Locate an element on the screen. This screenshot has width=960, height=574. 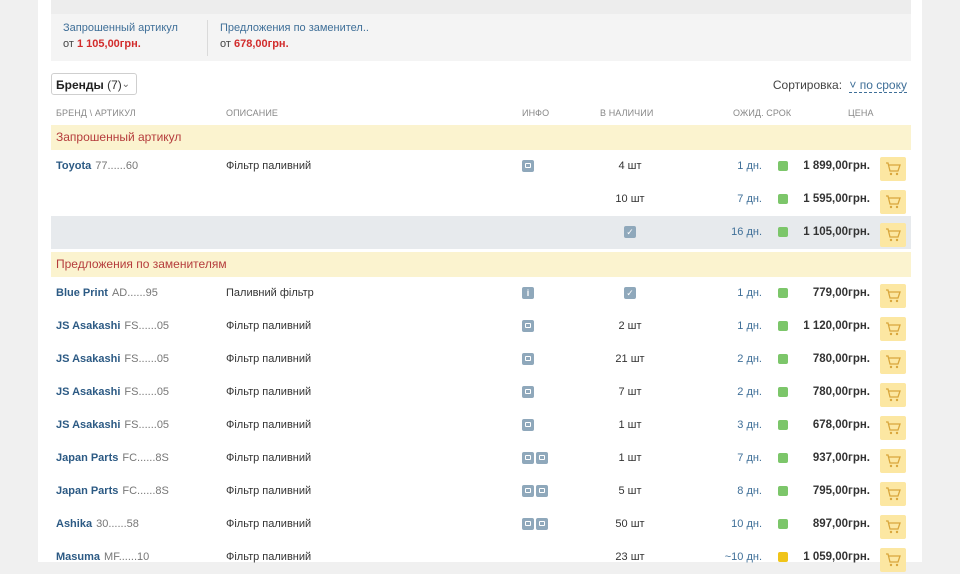
article-number: MF......10 is located at coordinates (127, 557).